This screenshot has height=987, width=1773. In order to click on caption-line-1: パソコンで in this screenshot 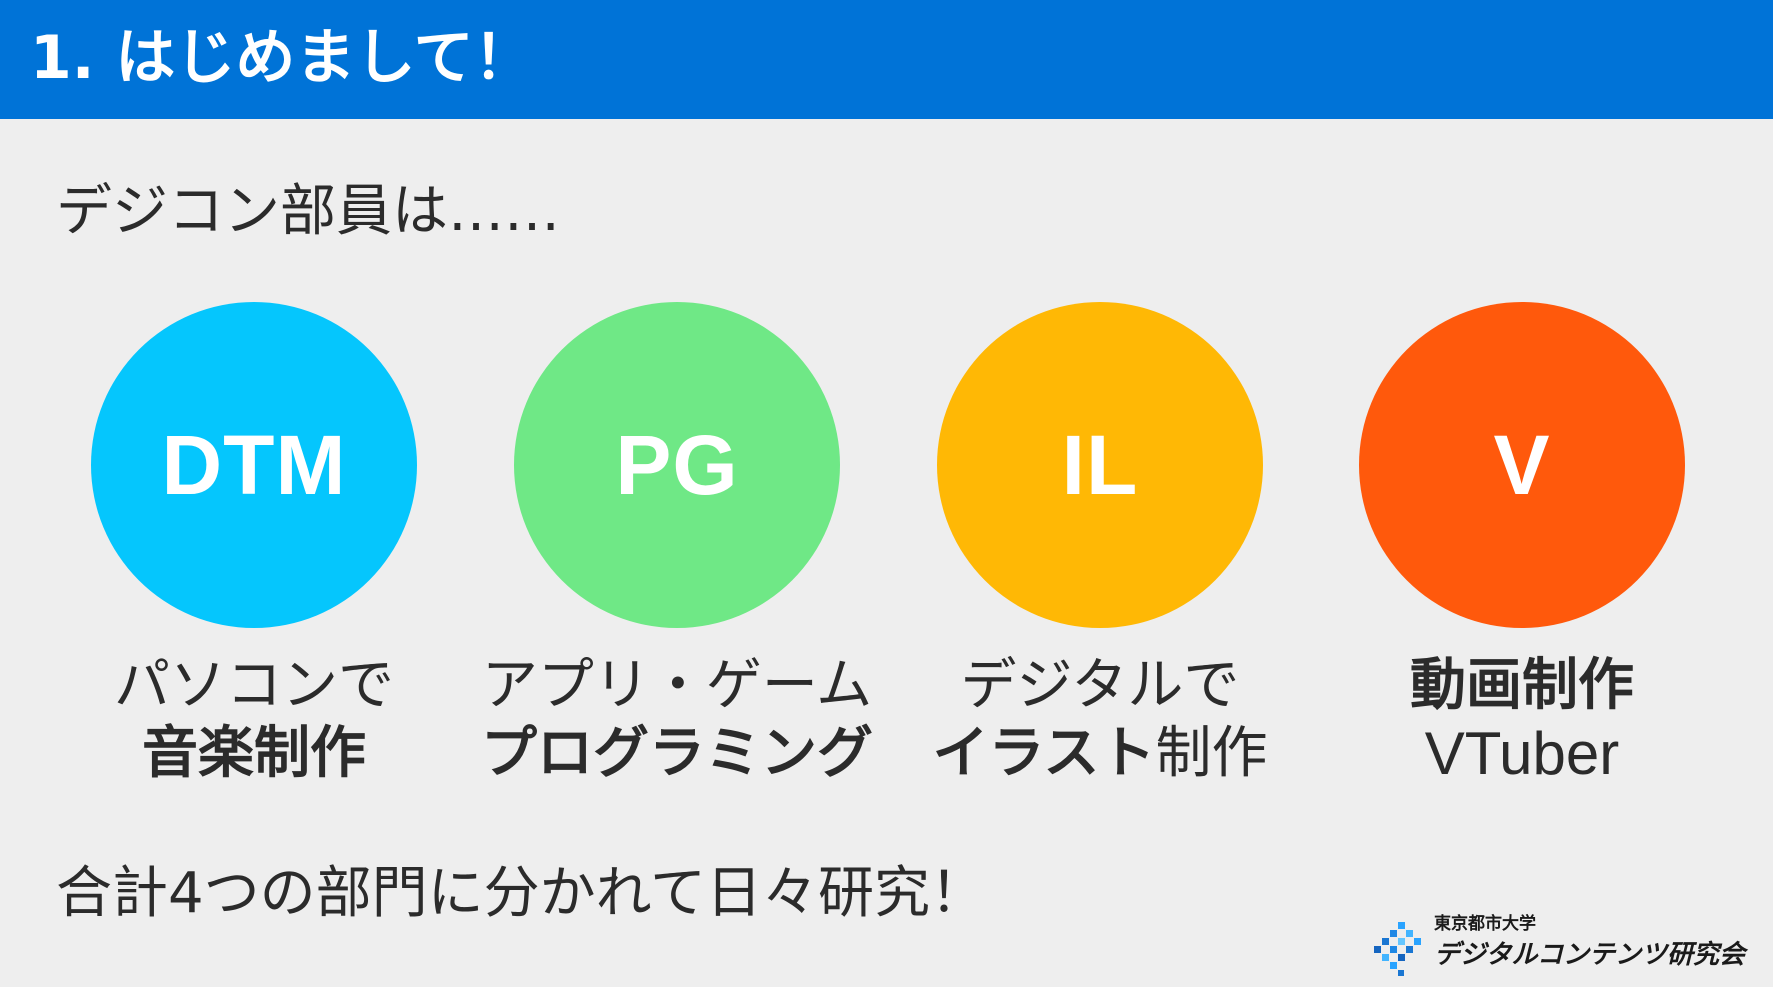, I will do `click(254, 685)`.